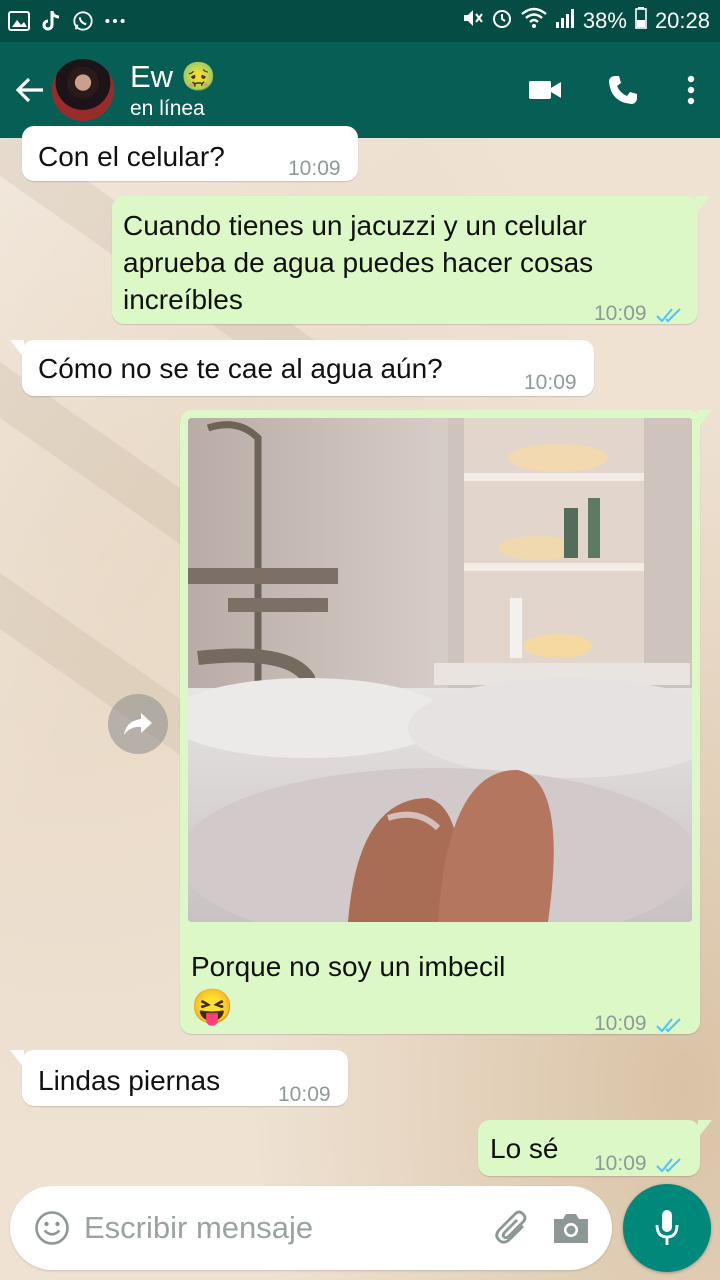  I want to click on camera-button, so click(571, 1228).